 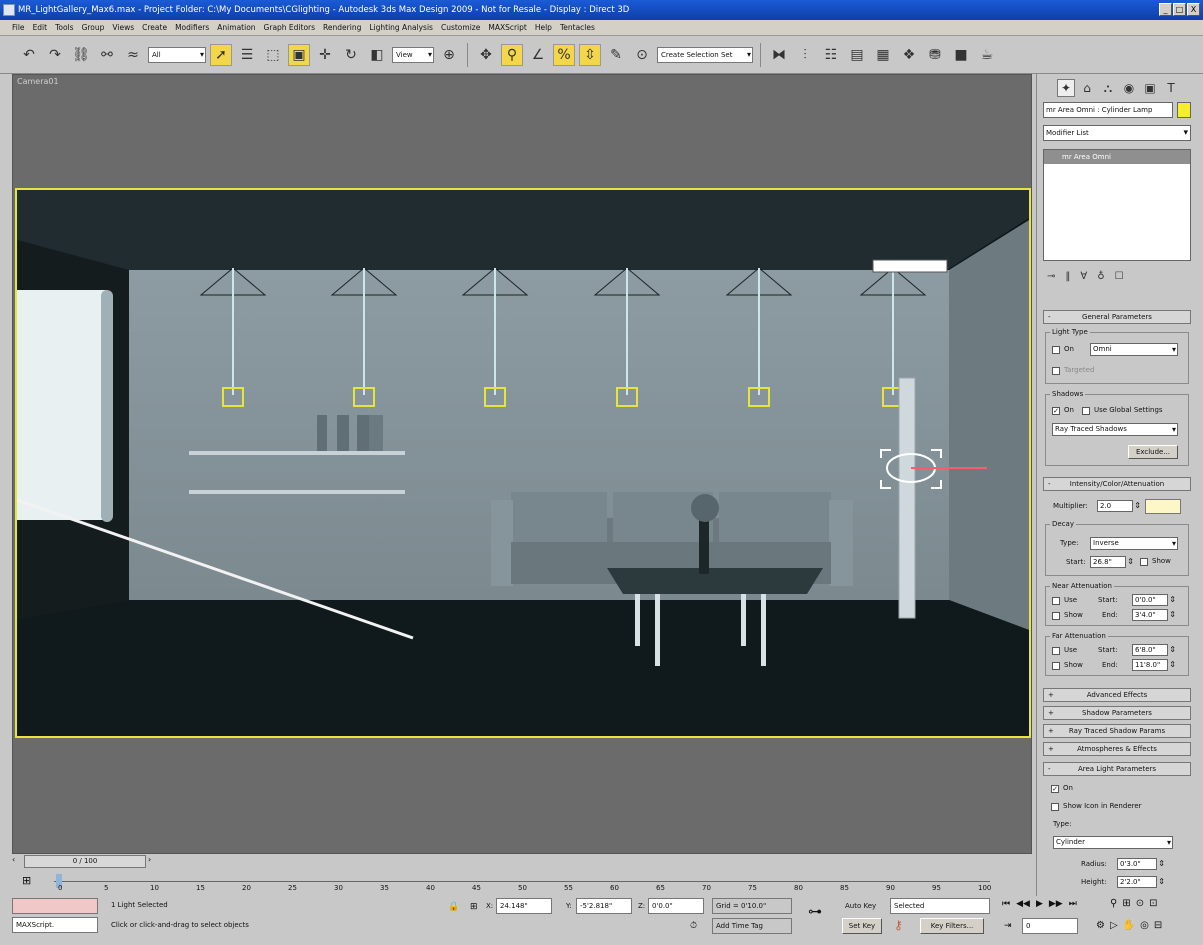 What do you see at coordinates (805, 55) in the screenshot?
I see `align-icon: ⫶` at bounding box center [805, 55].